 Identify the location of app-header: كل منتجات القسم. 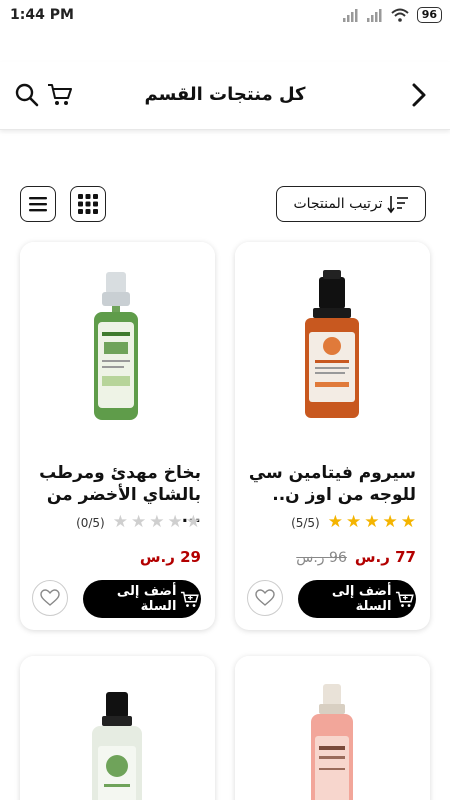
(225, 96).